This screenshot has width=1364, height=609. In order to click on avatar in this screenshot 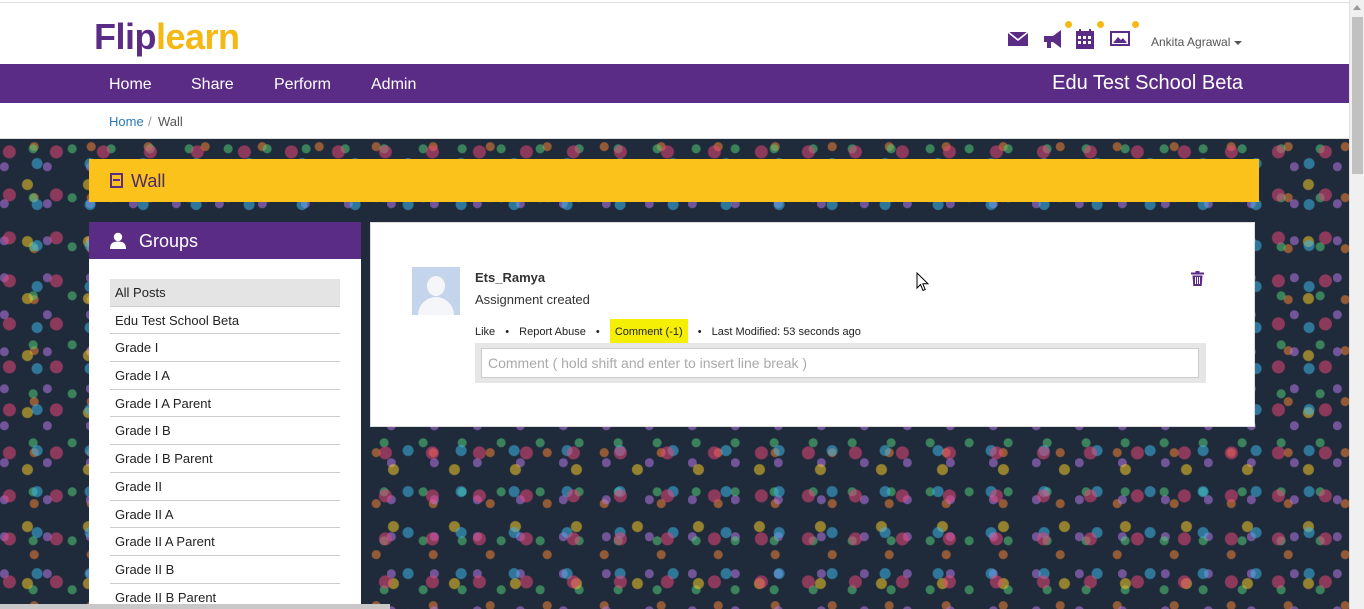, I will do `click(436, 291)`.